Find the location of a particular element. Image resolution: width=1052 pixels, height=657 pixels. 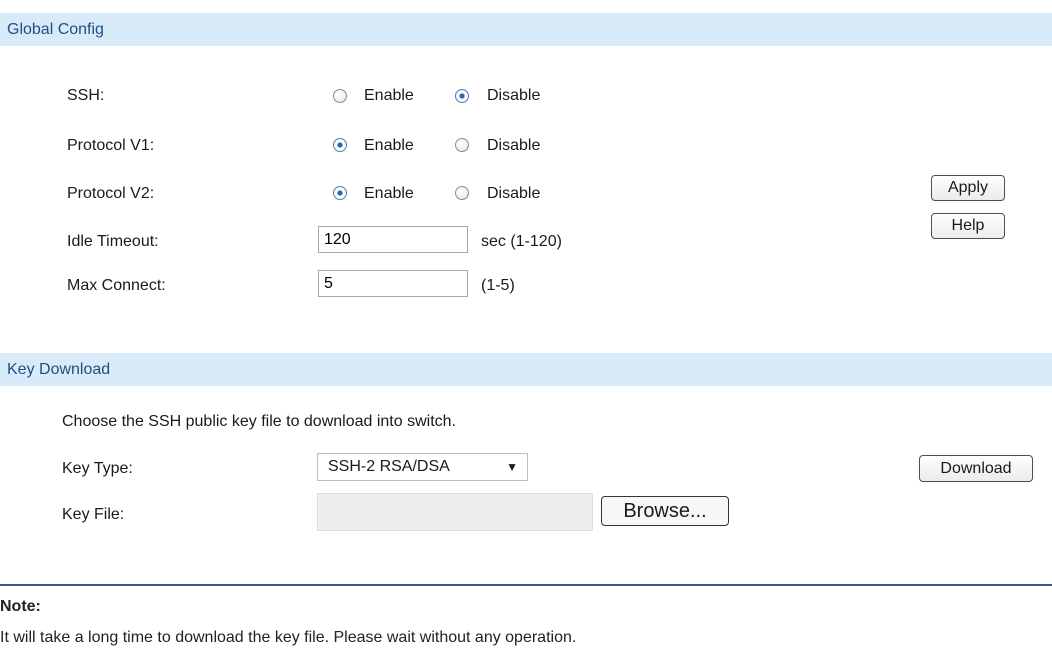

idle-timeout-hint: sec (1-120) is located at coordinates (521, 241).